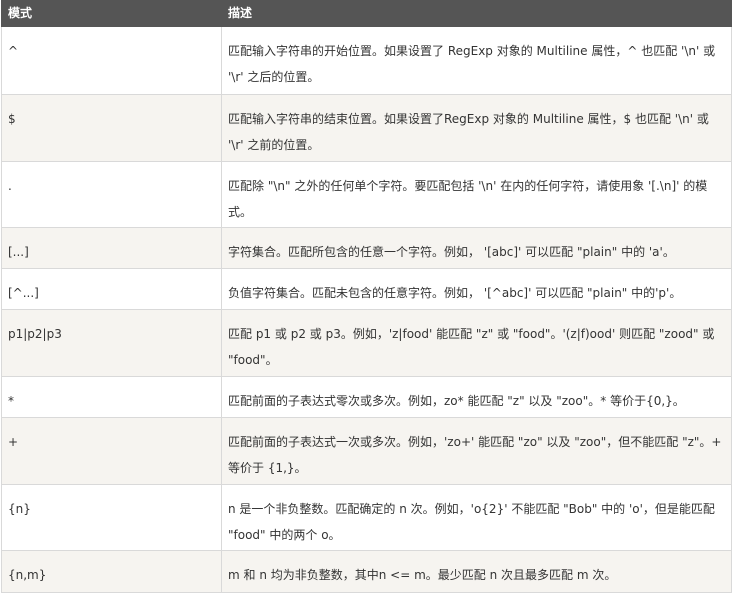  I want to click on pattern-cell: [...], so click(111, 248).